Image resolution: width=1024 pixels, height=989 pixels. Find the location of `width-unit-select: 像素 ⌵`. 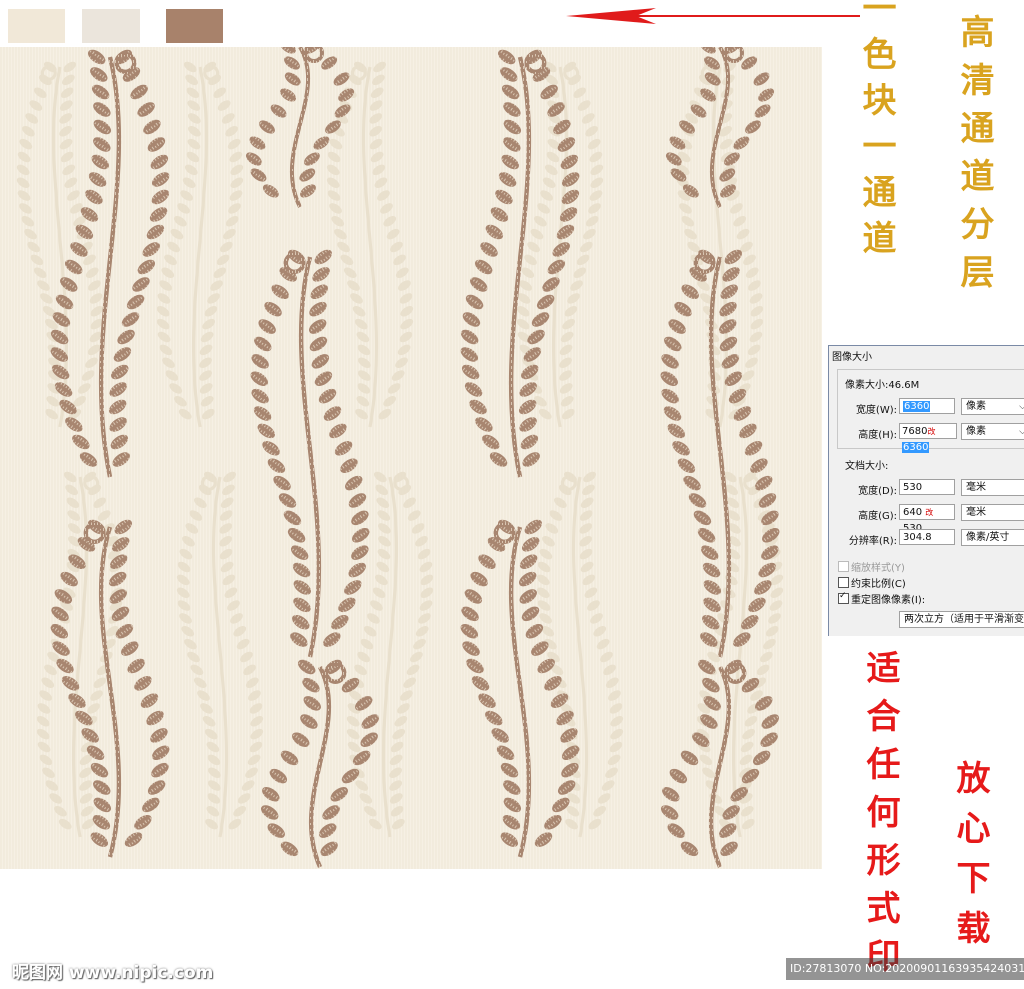

width-unit-select: 像素 ⌵ is located at coordinates (992, 406).